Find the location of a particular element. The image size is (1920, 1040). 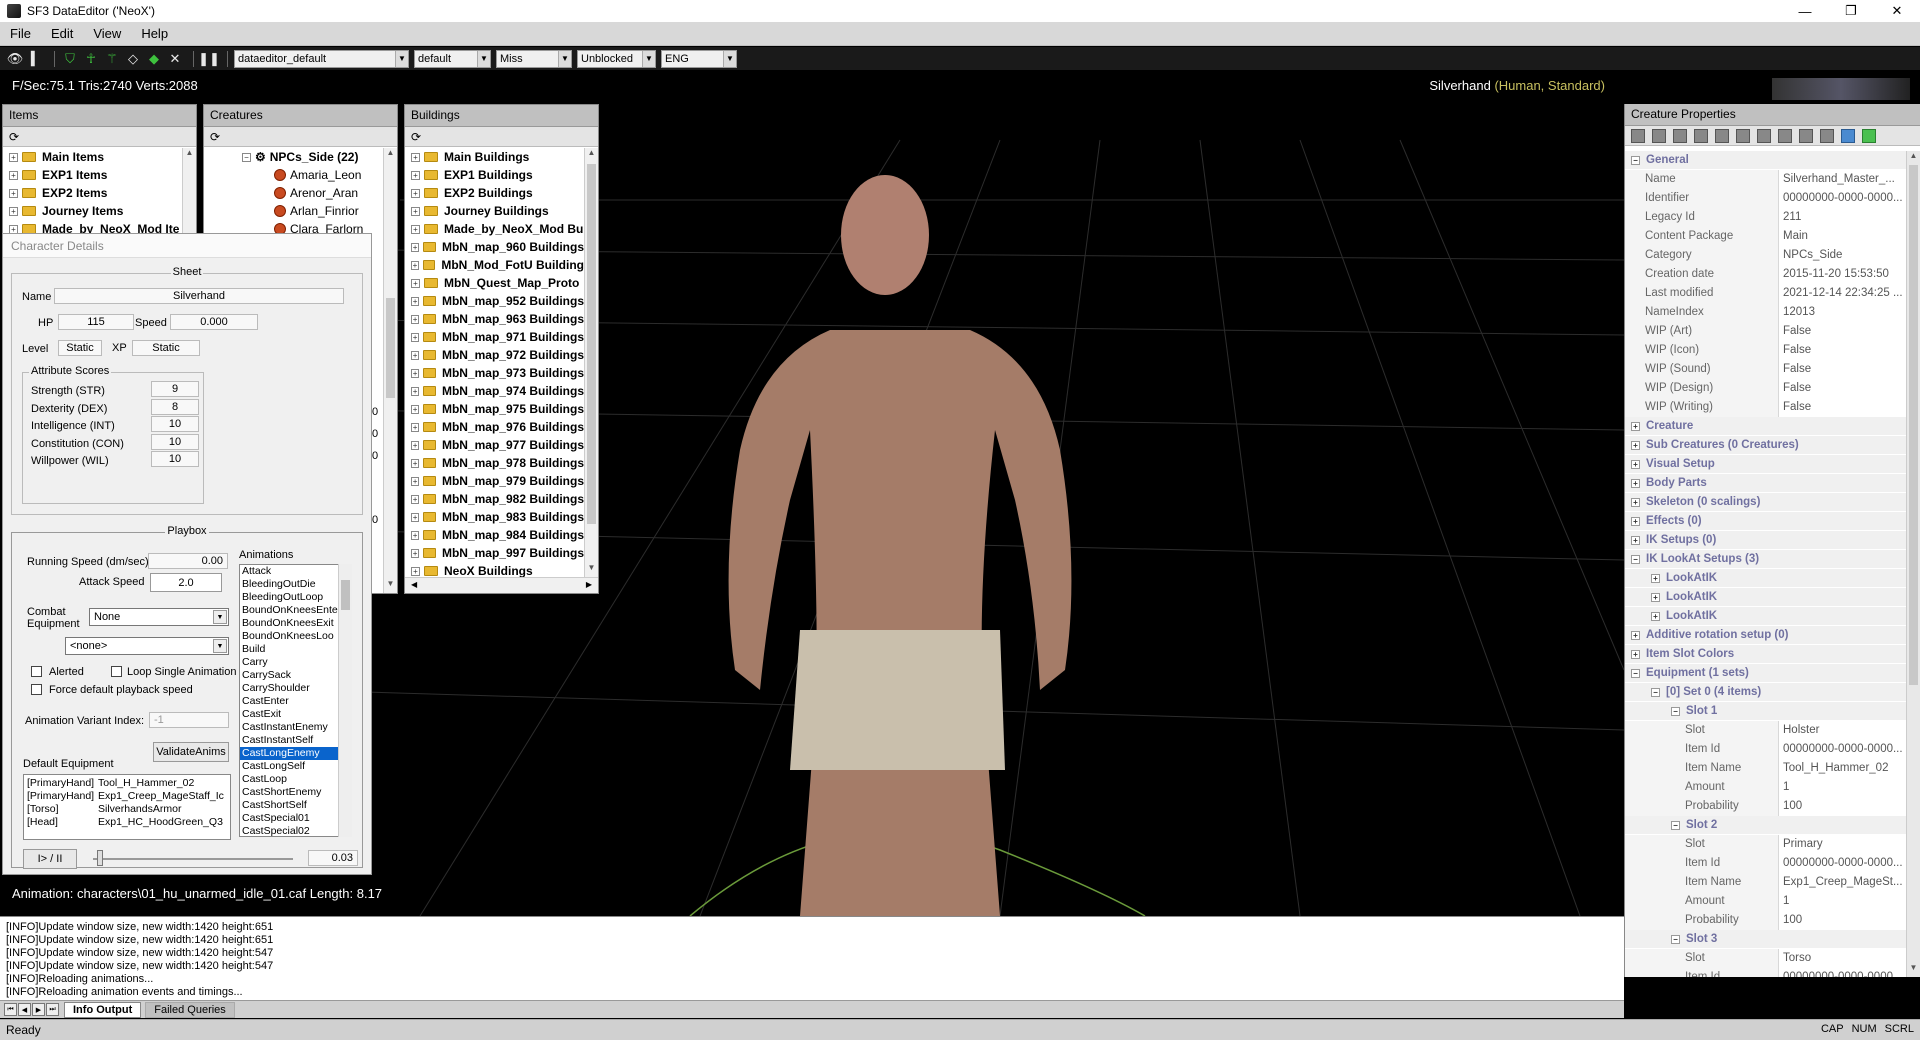

animation-item: CastLongEnemy is located at coordinates (295, 753).